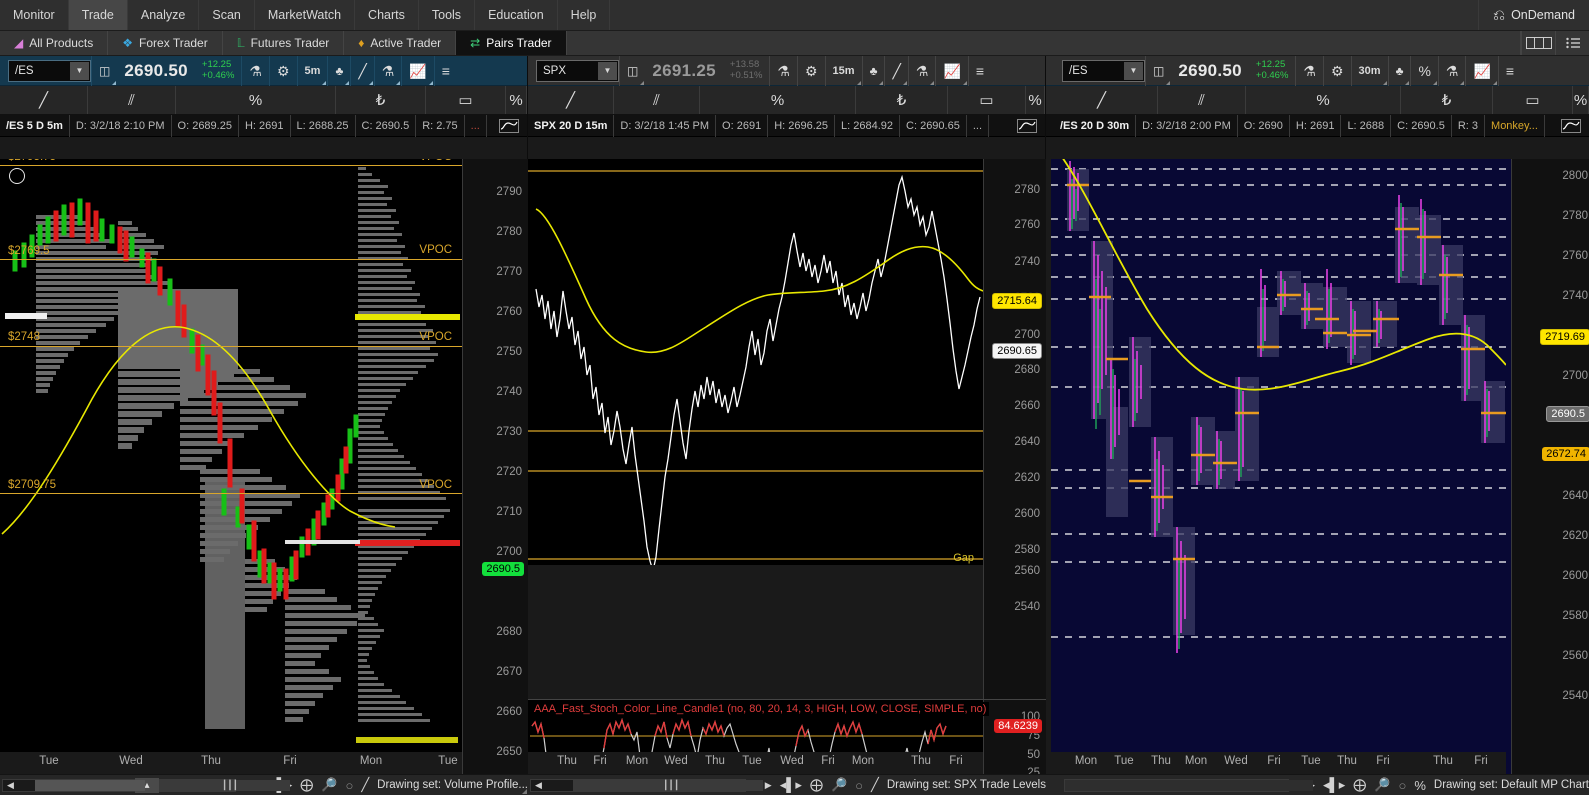  I want to click on trendline-icon-2: ╱, so click(895, 70).